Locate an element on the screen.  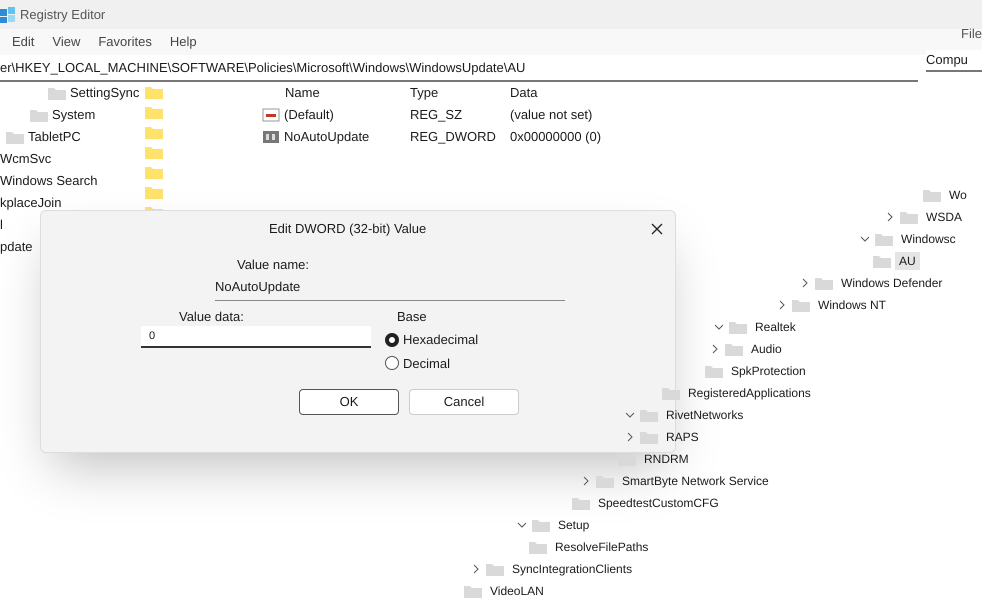
menu-item: Help is located at coordinates (183, 42).